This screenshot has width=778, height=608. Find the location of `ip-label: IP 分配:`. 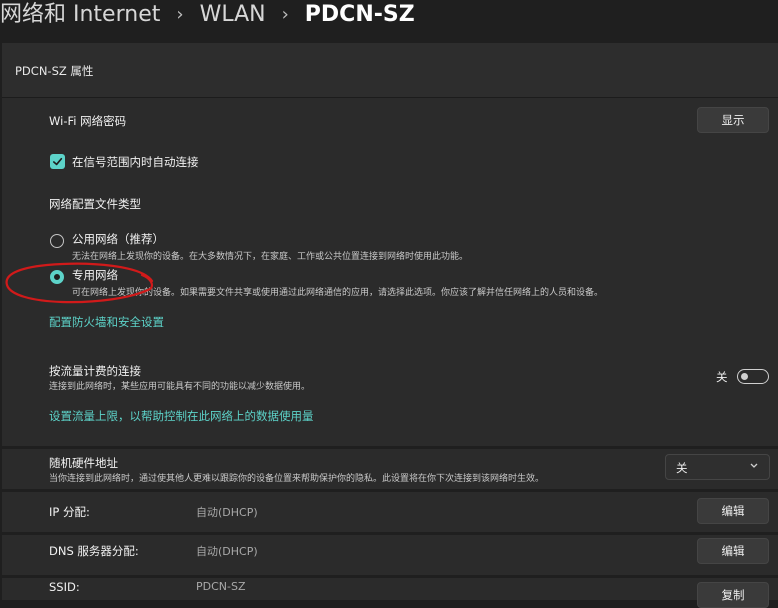

ip-label: IP 分配: is located at coordinates (69, 512).